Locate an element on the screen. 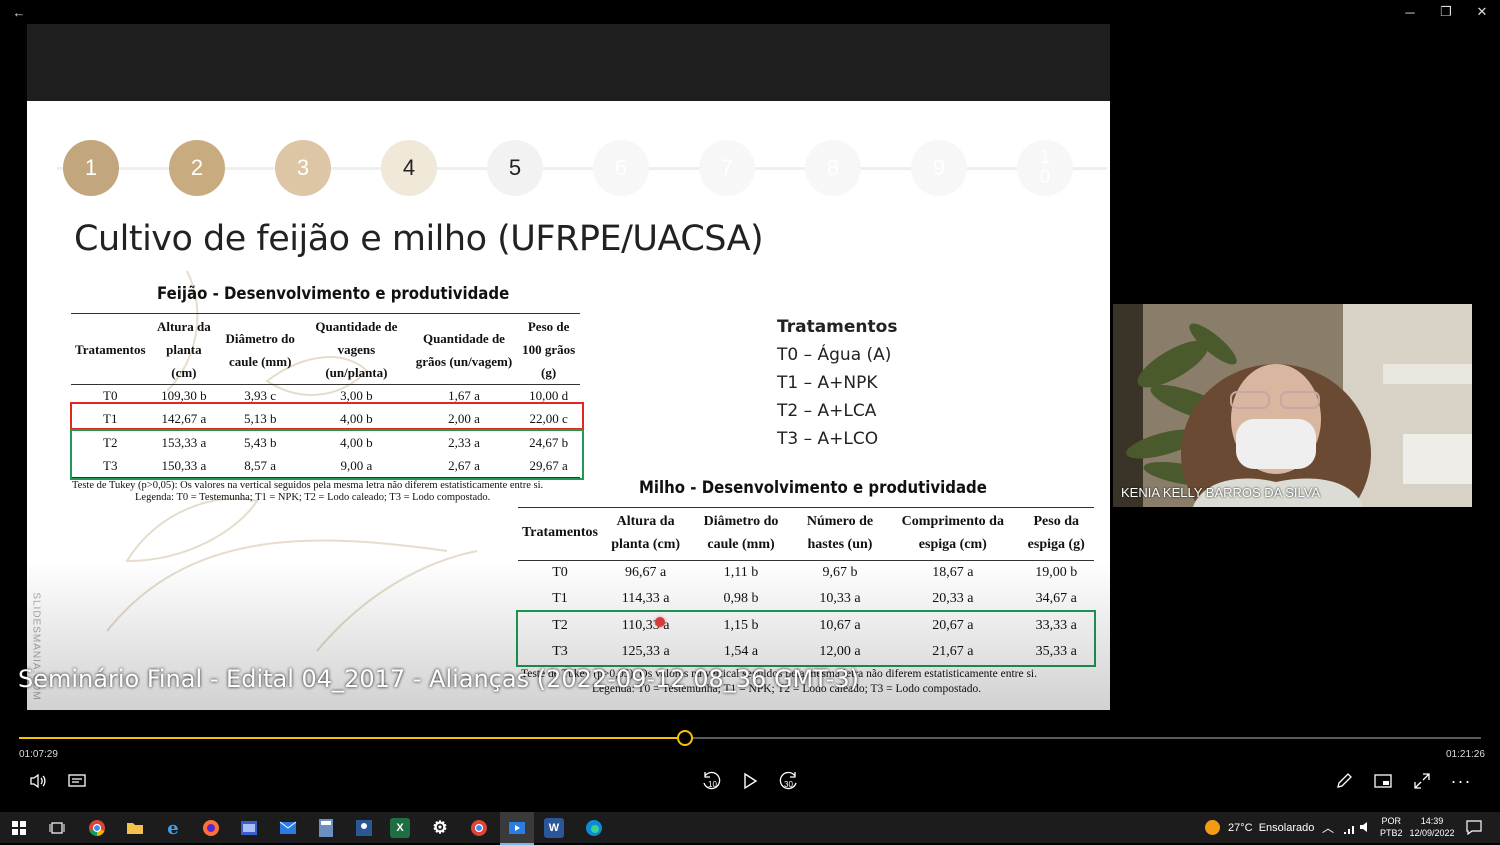  t1-highlight-box is located at coordinates (327, 416).